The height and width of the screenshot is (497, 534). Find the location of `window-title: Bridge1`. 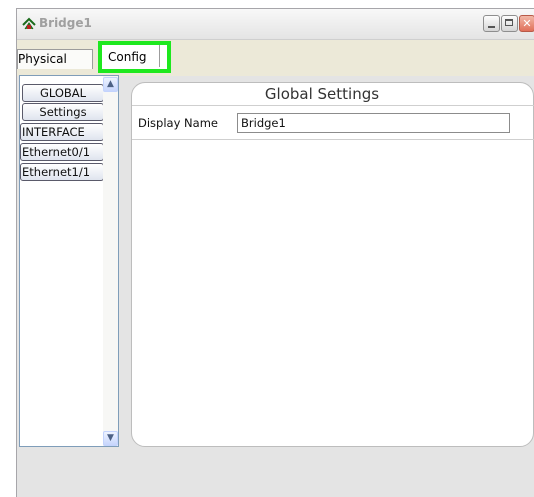

window-title: Bridge1 is located at coordinates (65, 23).